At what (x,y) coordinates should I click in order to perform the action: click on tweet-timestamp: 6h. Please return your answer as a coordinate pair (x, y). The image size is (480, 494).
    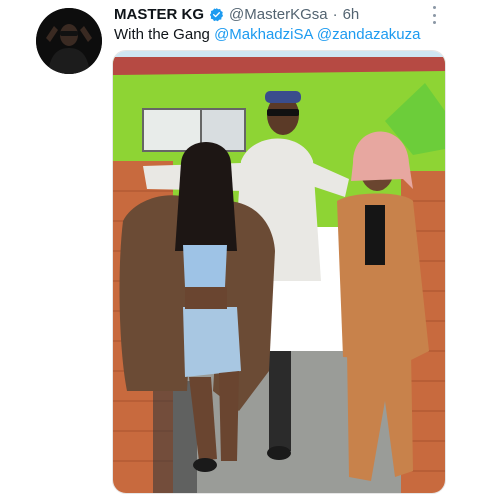
    Looking at the image, I should click on (351, 14).